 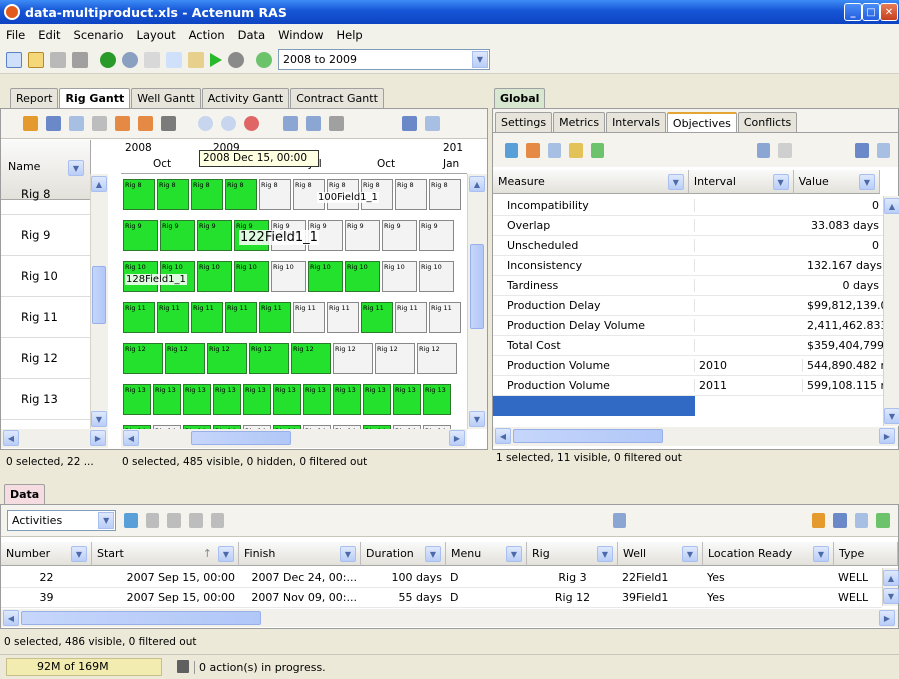 I want to click on rig-name-row: Rig 11, so click(x=46, y=317).